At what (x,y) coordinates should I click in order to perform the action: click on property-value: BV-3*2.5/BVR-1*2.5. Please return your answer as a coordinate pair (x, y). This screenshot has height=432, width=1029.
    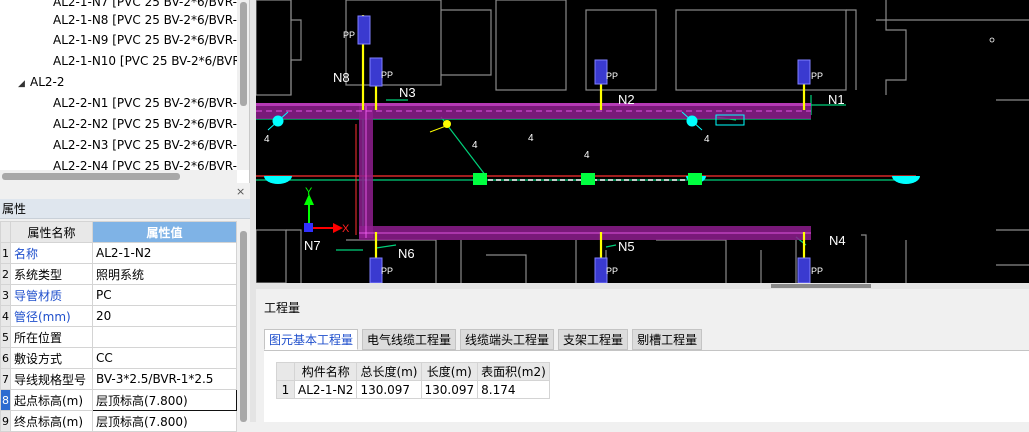
    Looking at the image, I should click on (164, 379).